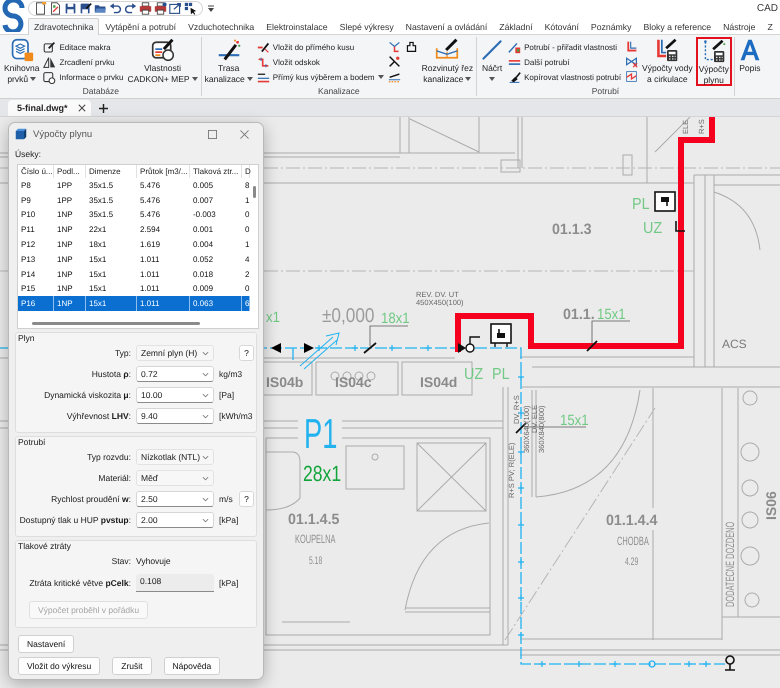 This screenshot has width=780, height=688. What do you see at coordinates (150, 230) in the screenshot?
I see `table-cell-text: 2.594` at bounding box center [150, 230].